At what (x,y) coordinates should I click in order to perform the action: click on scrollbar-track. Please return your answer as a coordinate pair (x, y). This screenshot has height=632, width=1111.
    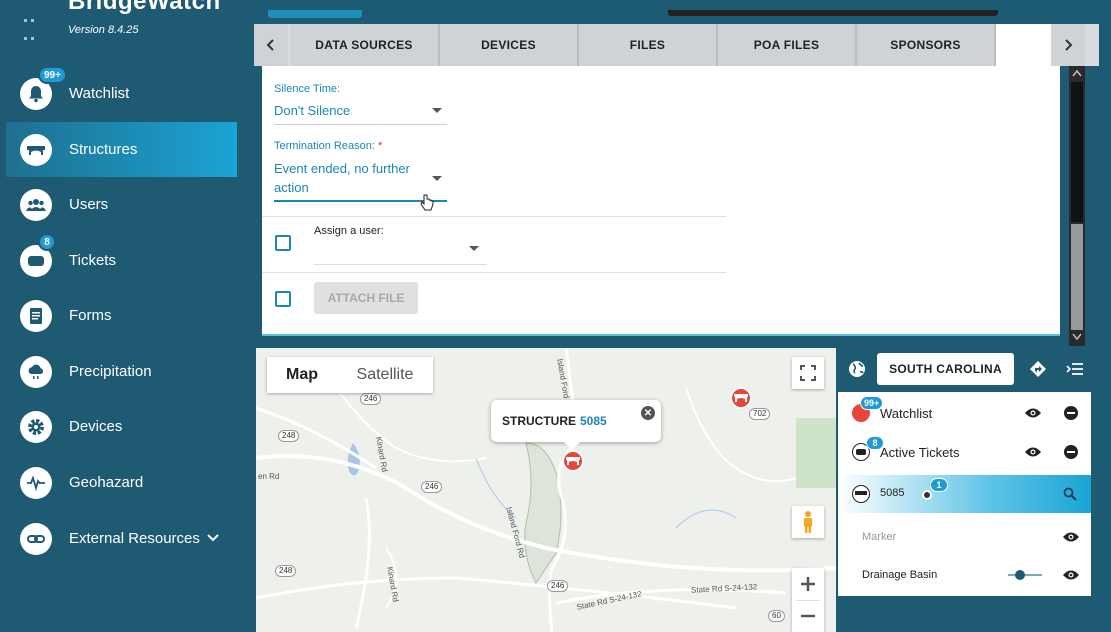
    Looking at the image, I should click on (1077, 277).